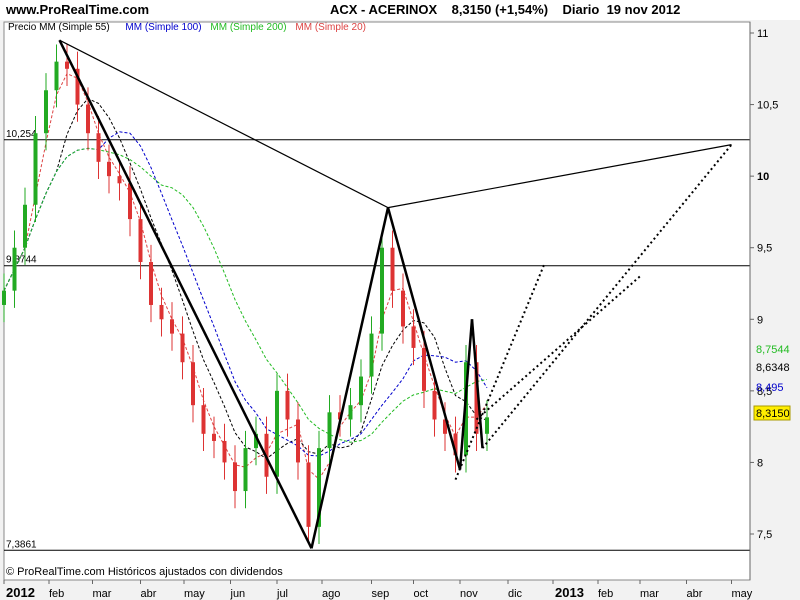  What do you see at coordinates (21, 134) in the screenshot?
I see `level-label: 10,254` at bounding box center [21, 134].